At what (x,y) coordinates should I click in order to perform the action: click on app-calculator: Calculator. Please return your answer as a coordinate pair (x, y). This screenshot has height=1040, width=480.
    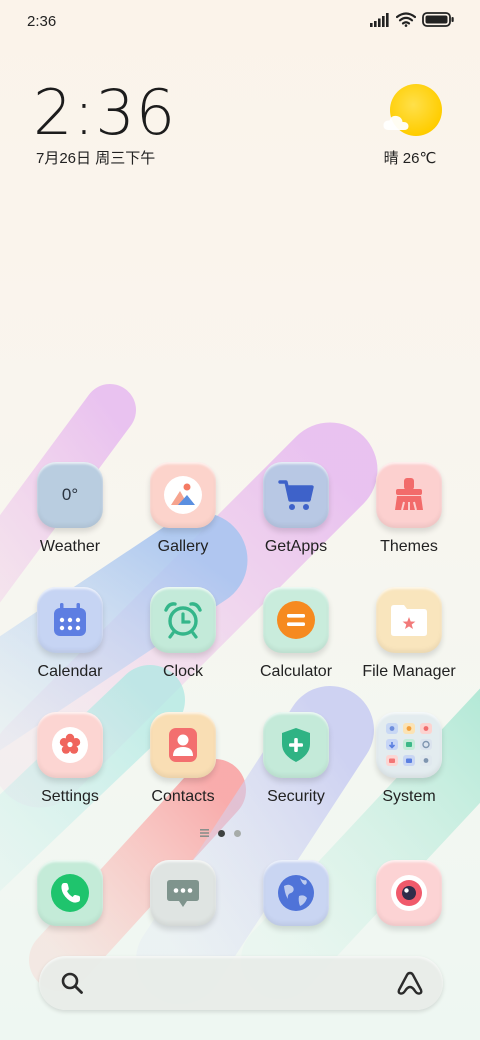
    Looking at the image, I should click on (296, 639).